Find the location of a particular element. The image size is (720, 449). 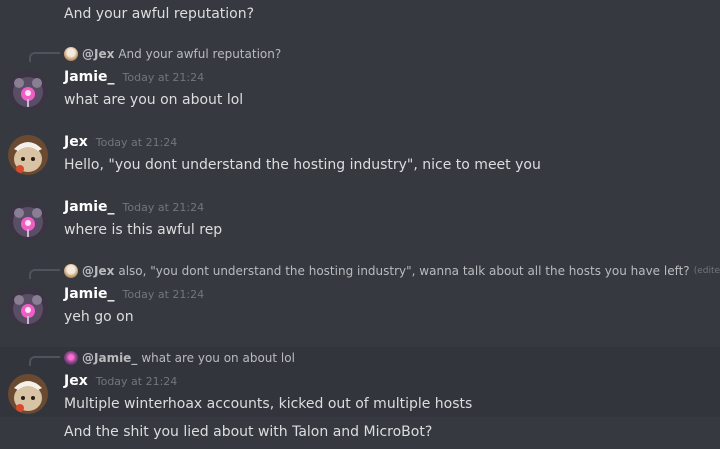

edited-label: (edited) is located at coordinates (706, 271).